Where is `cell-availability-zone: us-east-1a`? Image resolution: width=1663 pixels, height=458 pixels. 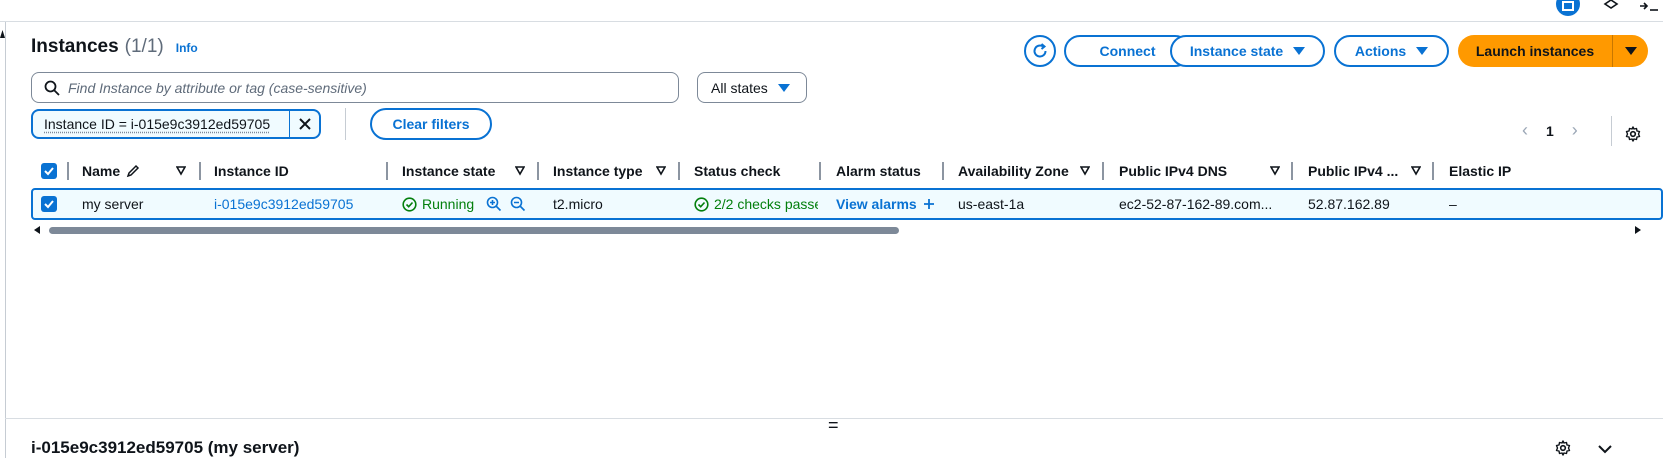
cell-availability-zone: us-east-1a is located at coordinates (991, 204).